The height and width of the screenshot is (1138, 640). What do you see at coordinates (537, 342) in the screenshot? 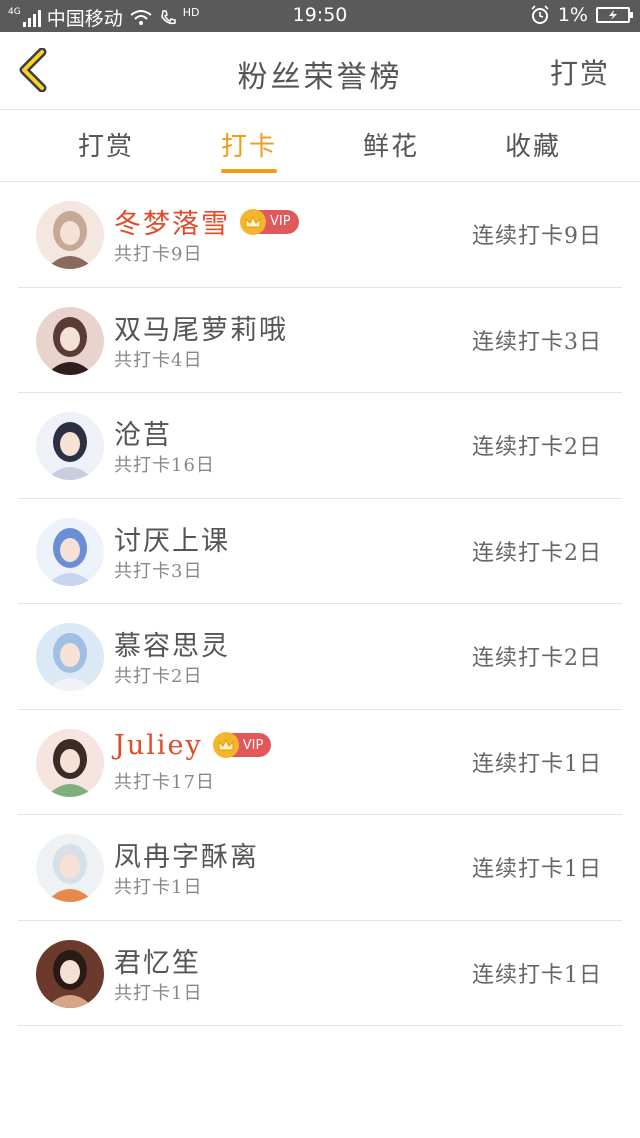
I see `streak-checkin-days: 连续打卡3日` at bounding box center [537, 342].